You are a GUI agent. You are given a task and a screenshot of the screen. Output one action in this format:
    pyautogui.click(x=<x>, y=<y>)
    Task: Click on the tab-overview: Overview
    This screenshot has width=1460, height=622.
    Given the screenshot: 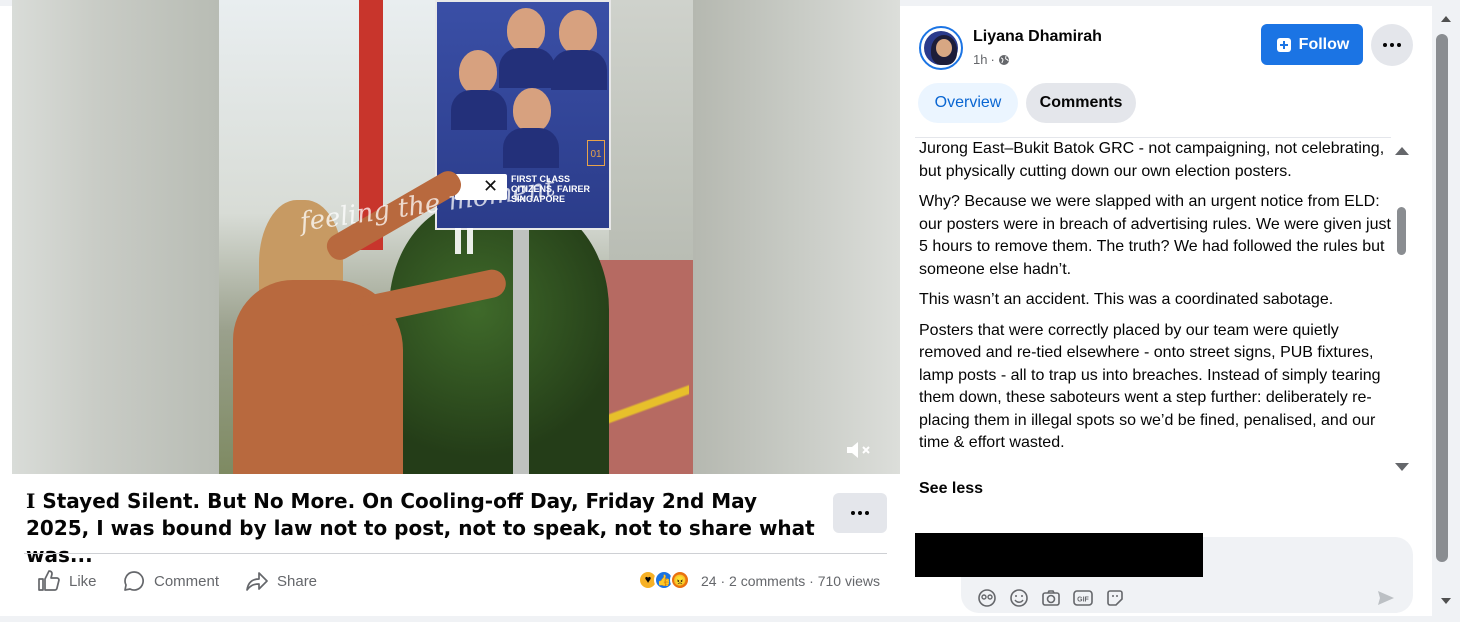 What is the action you would take?
    pyautogui.click(x=968, y=103)
    